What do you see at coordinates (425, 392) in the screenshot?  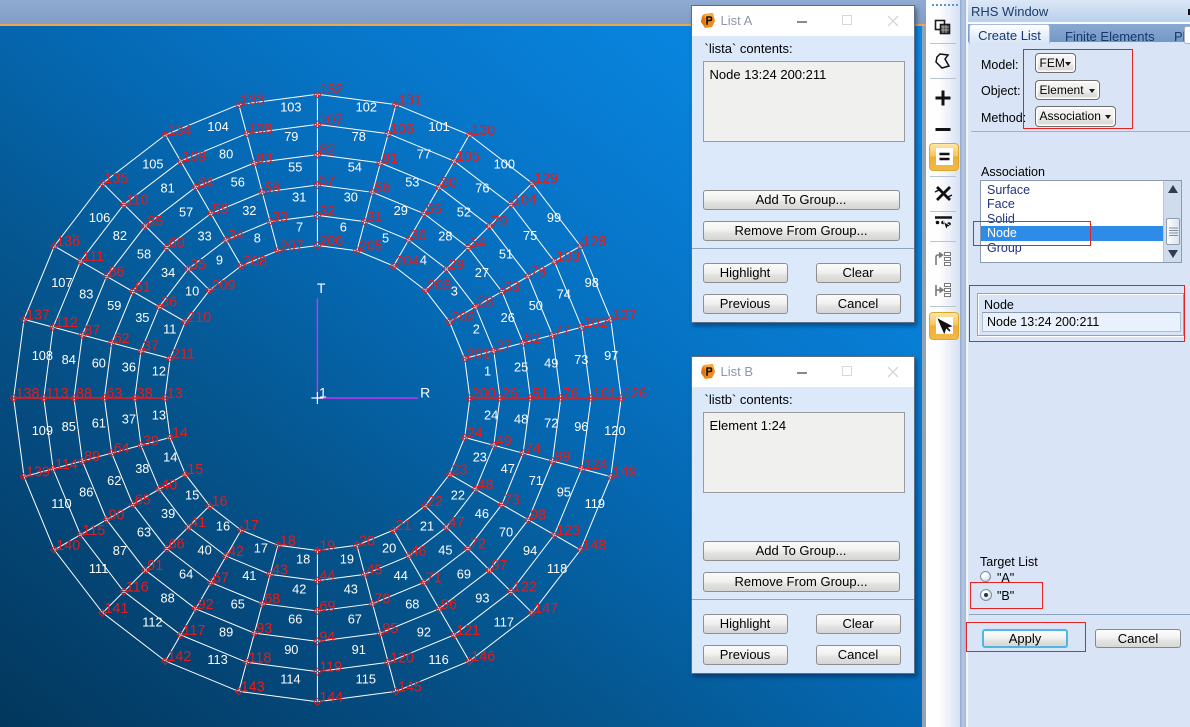 I see `svg-text: R` at bounding box center [425, 392].